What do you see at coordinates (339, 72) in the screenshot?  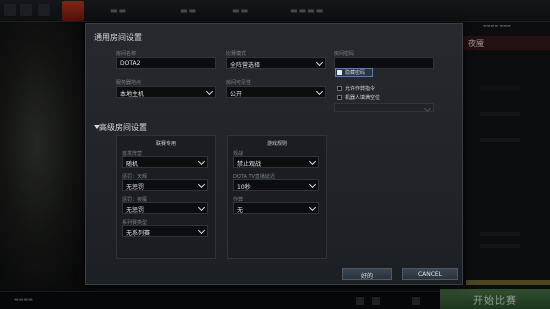 I see `hide-password-checkbox` at bounding box center [339, 72].